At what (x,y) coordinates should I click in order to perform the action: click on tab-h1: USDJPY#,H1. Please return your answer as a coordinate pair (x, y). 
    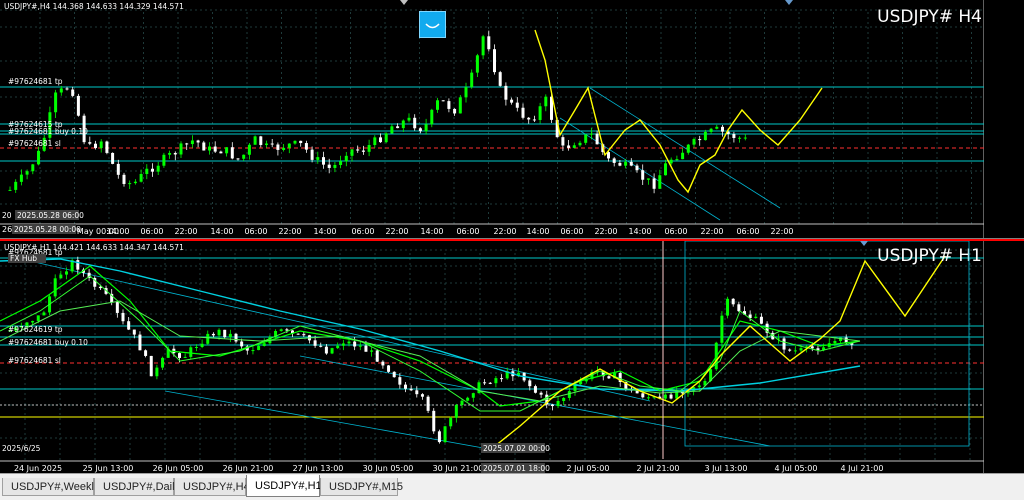
    Looking at the image, I should click on (284, 486).